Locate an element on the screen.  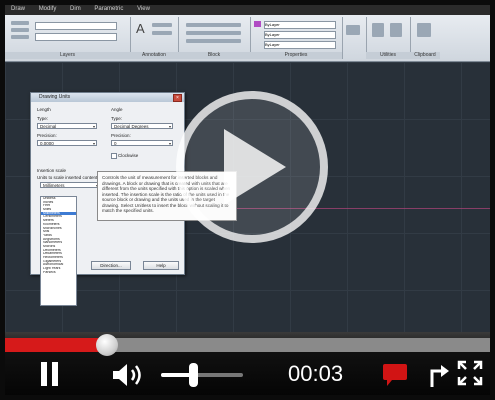
play-icon is located at coordinates (255, 167).